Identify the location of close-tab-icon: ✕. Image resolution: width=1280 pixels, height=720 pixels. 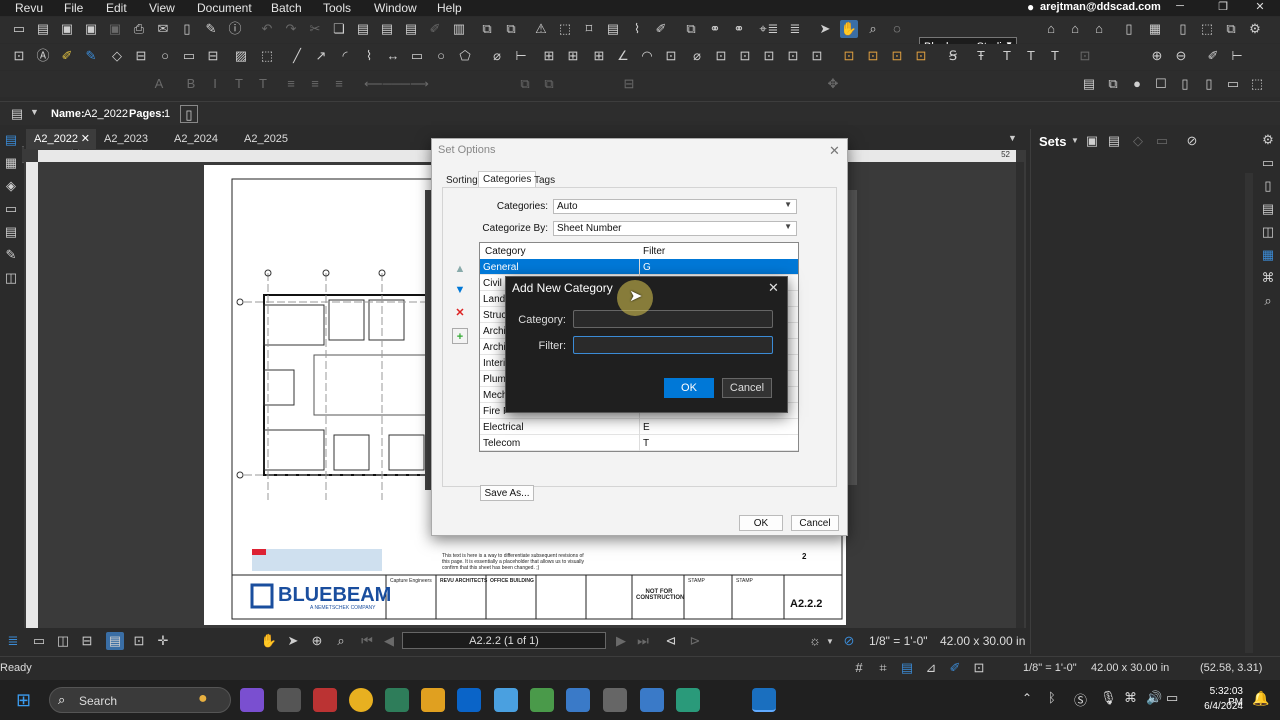
(85, 138).